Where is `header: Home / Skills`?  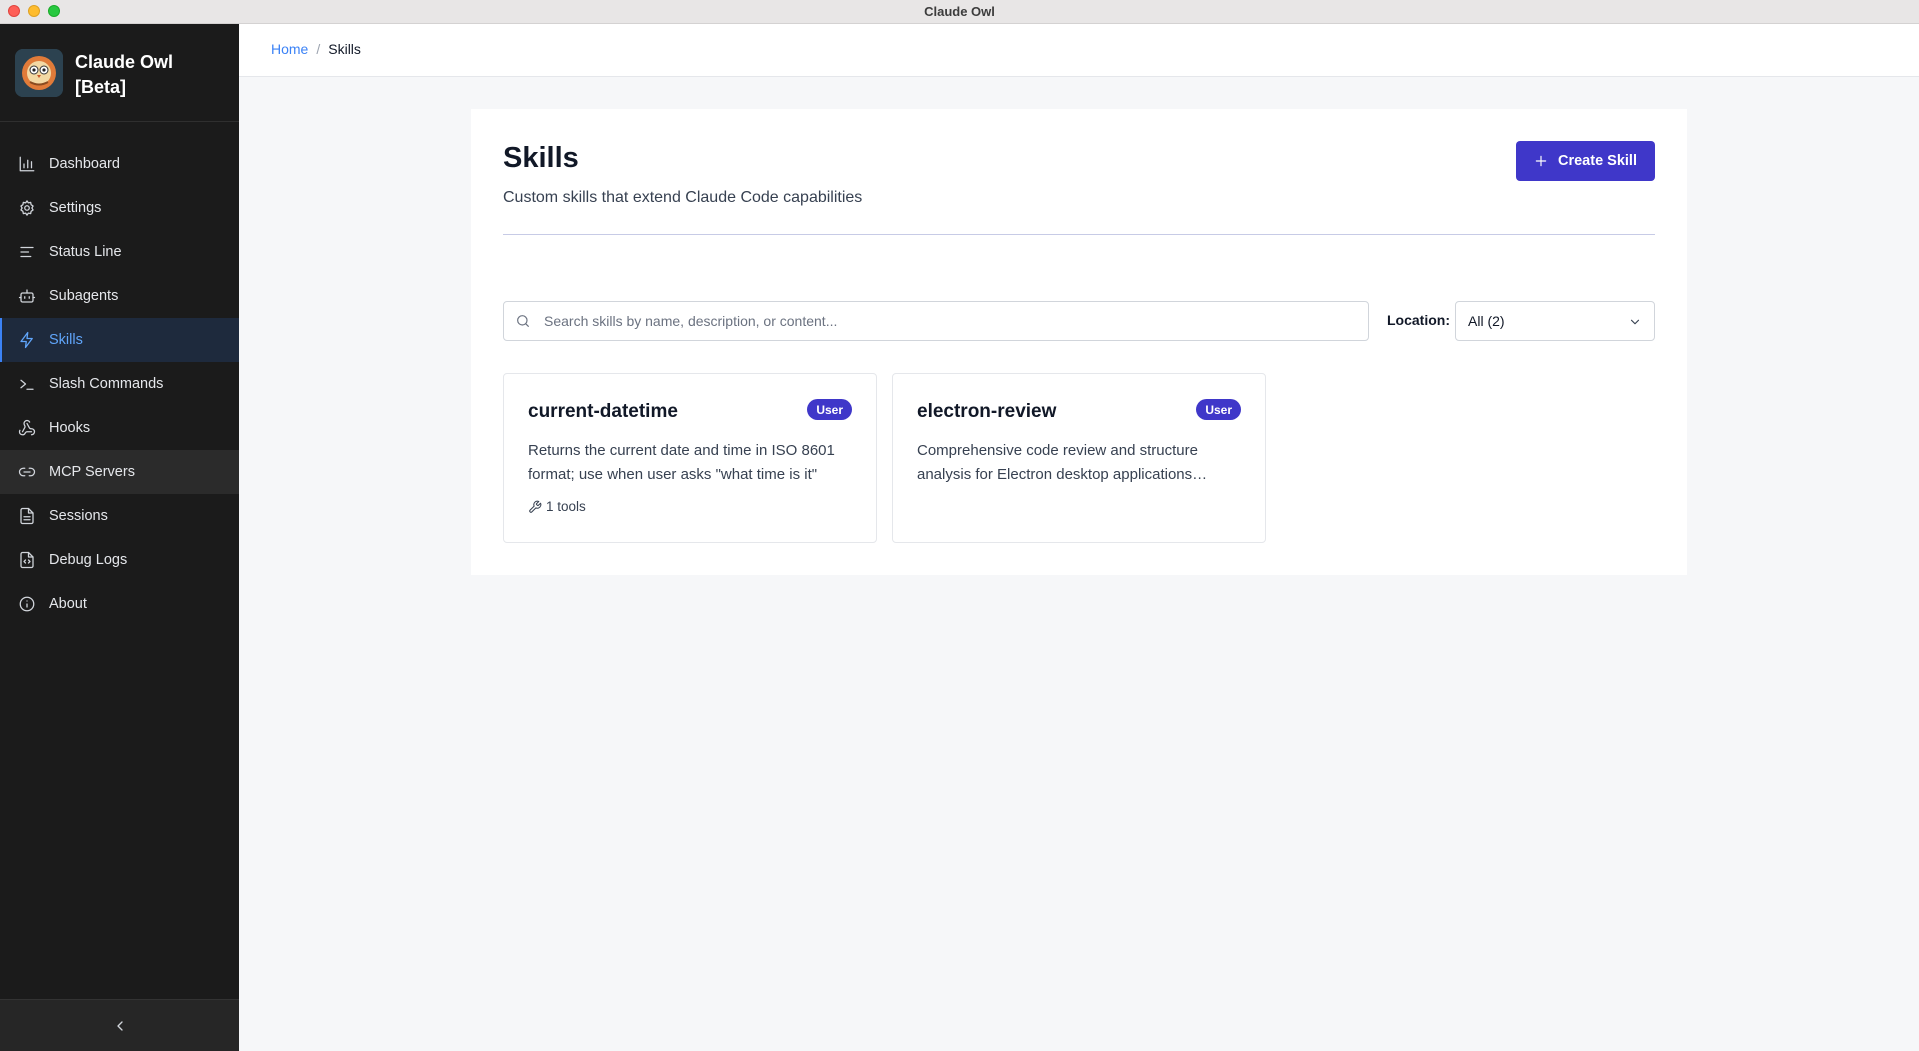 header: Home / Skills is located at coordinates (1079, 50).